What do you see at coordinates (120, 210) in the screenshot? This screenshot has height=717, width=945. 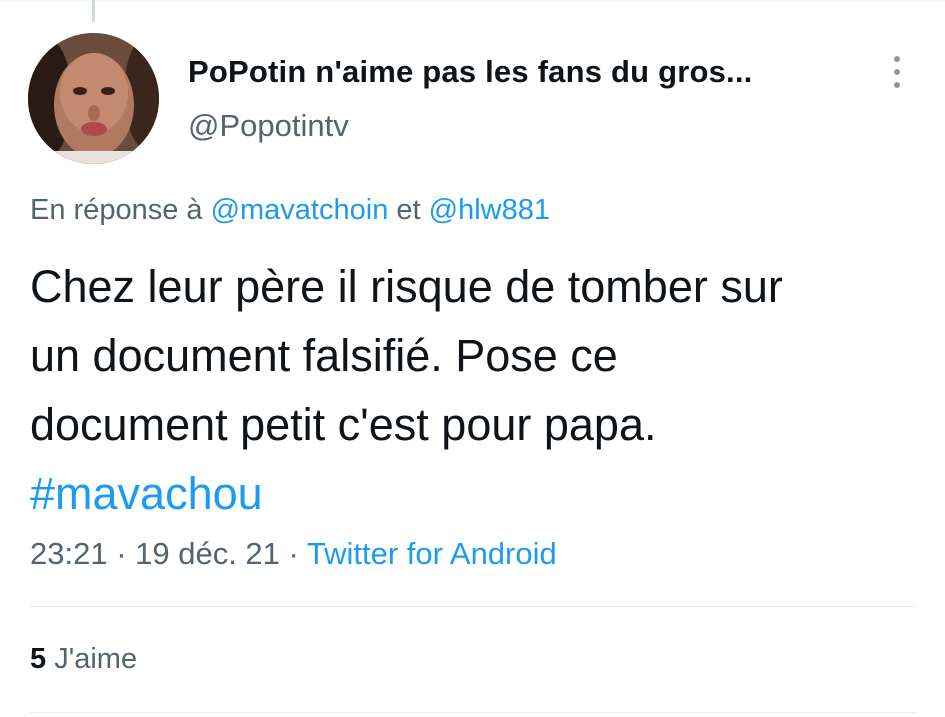 I see `reply-prefix: En réponse à` at bounding box center [120, 210].